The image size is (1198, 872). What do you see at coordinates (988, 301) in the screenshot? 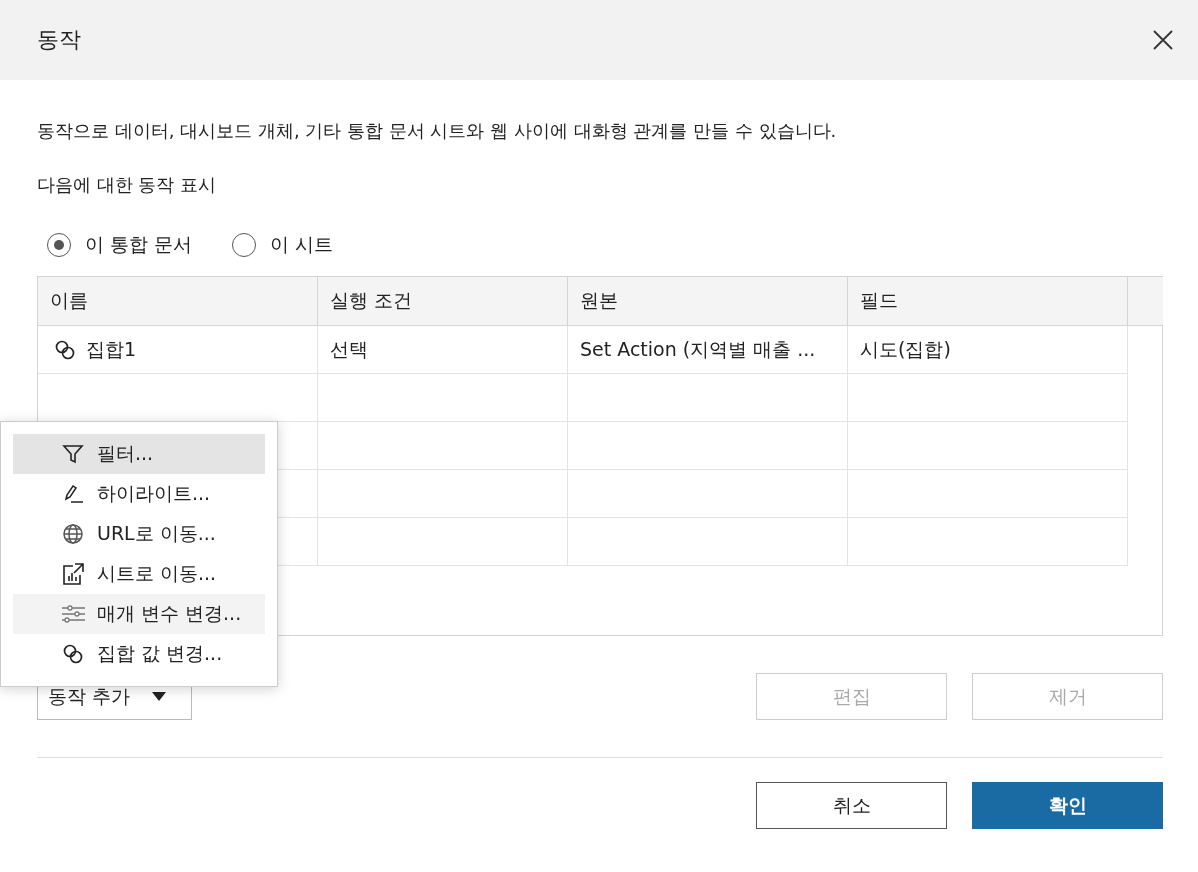
I see `column-header: 필드` at bounding box center [988, 301].